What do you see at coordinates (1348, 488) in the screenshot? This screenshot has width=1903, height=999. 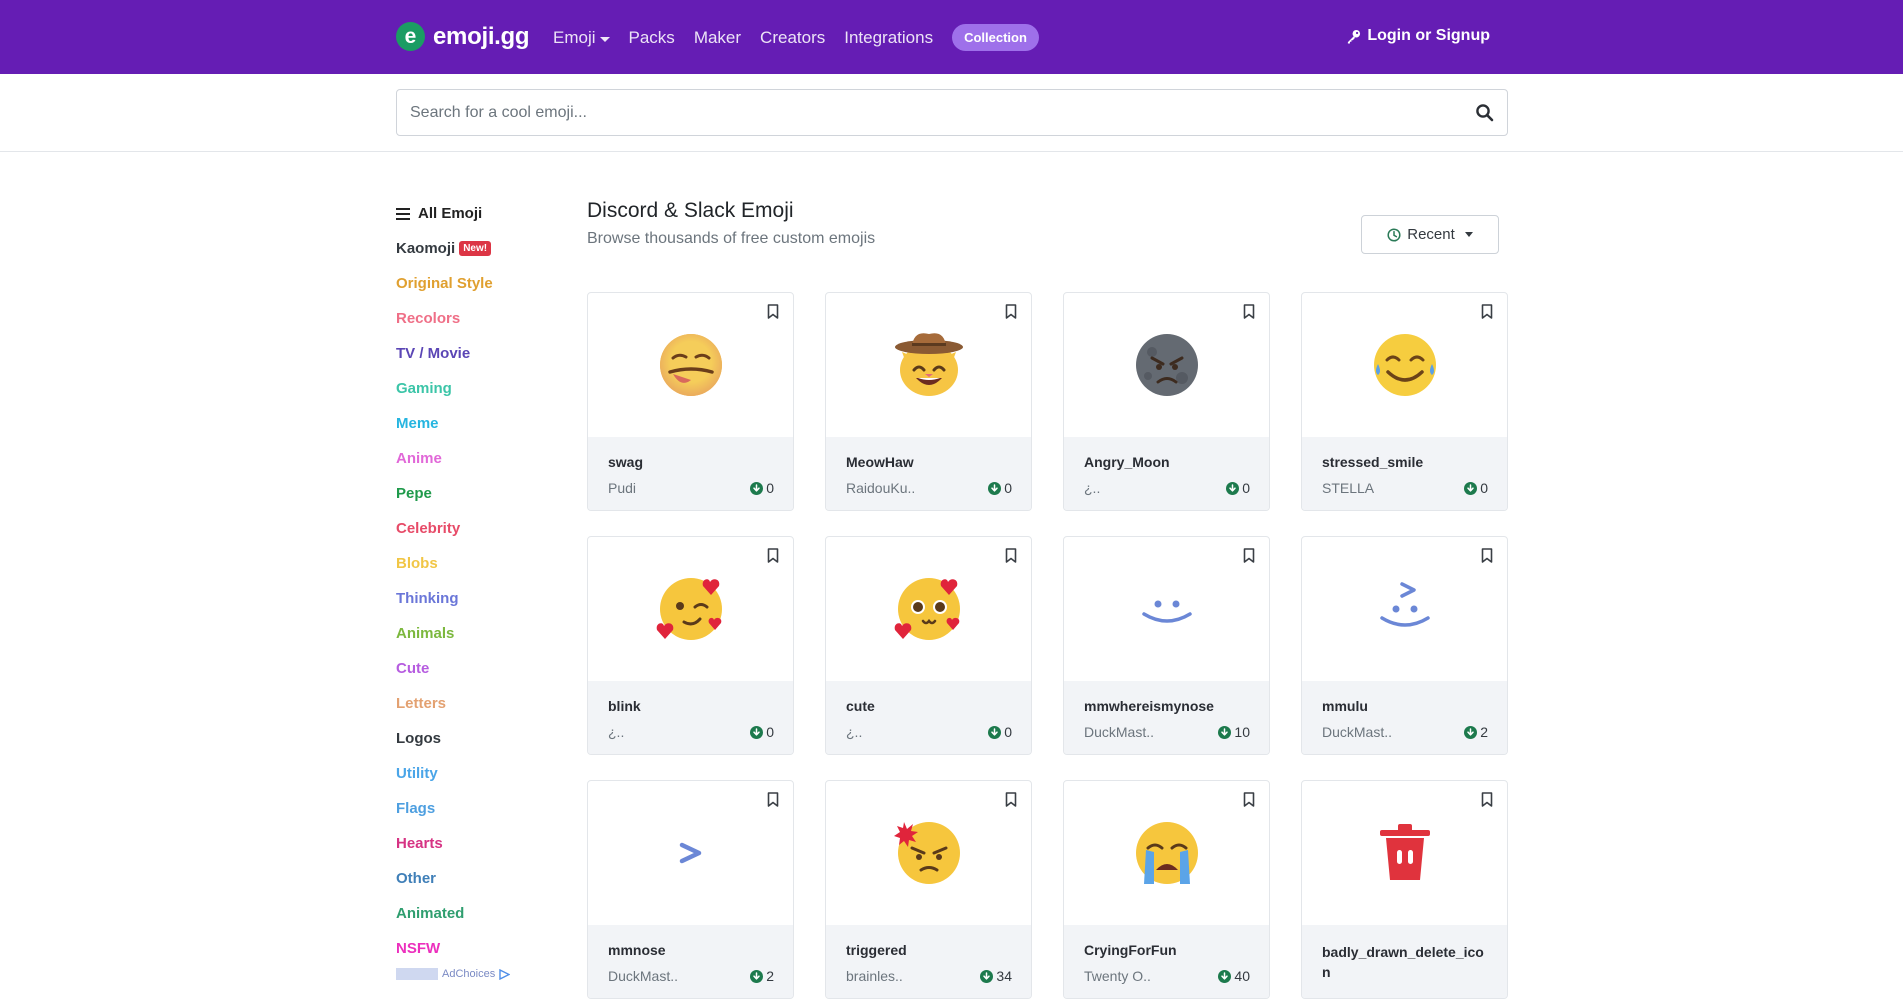 I see `emoji-author: STELLA` at bounding box center [1348, 488].